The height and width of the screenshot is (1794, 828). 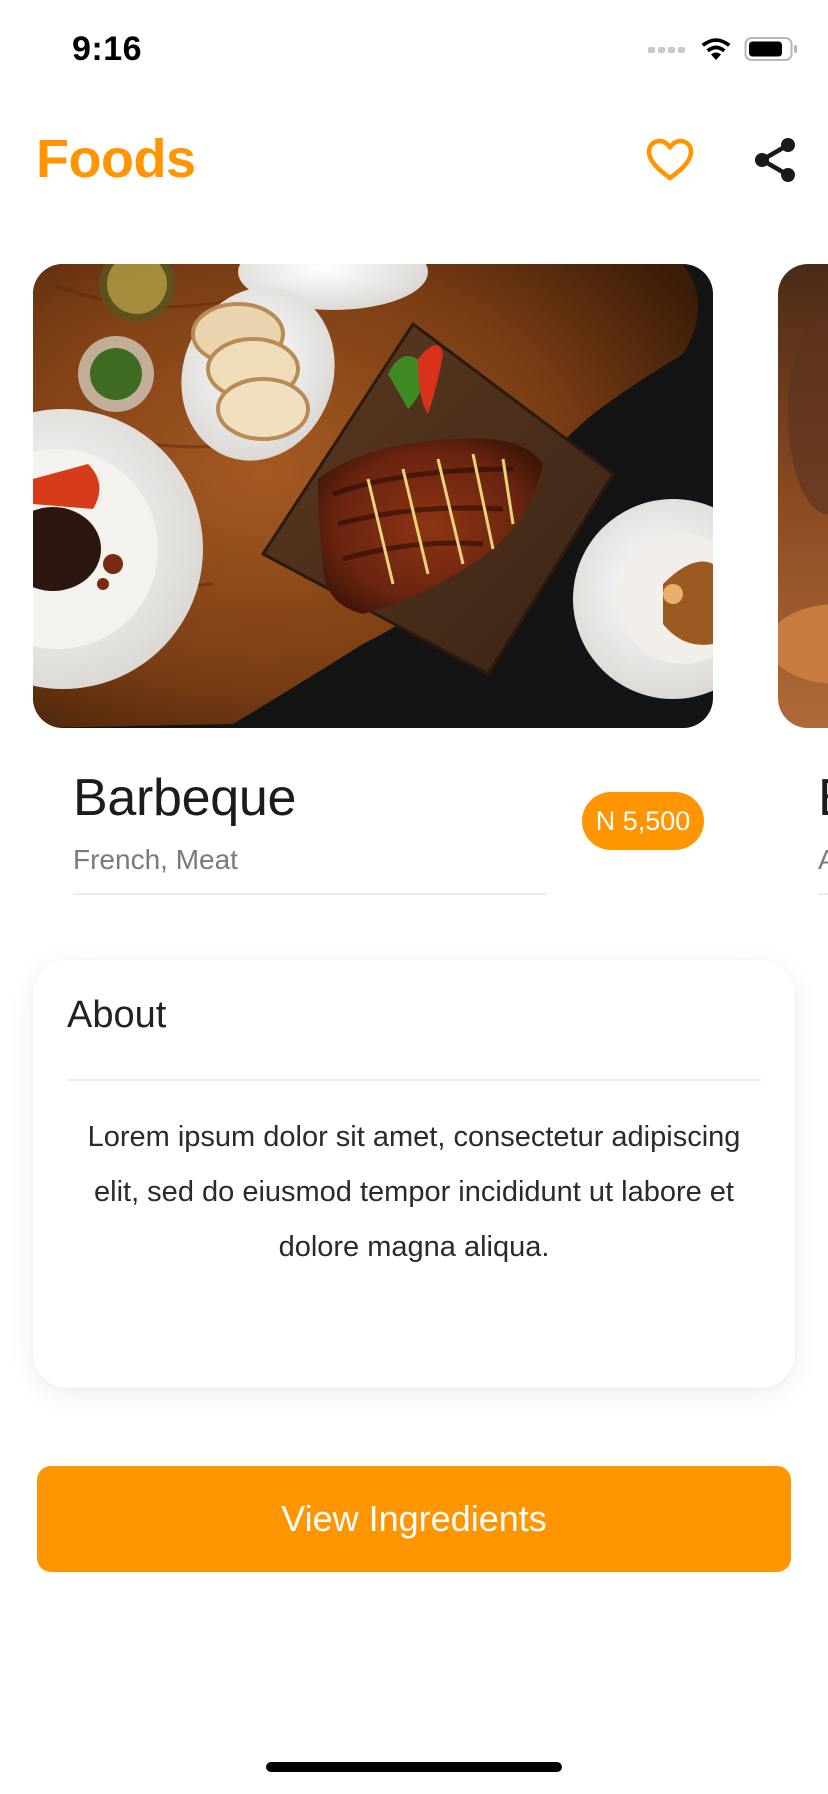 I want to click on status-bar: 9:16, so click(x=414, y=50).